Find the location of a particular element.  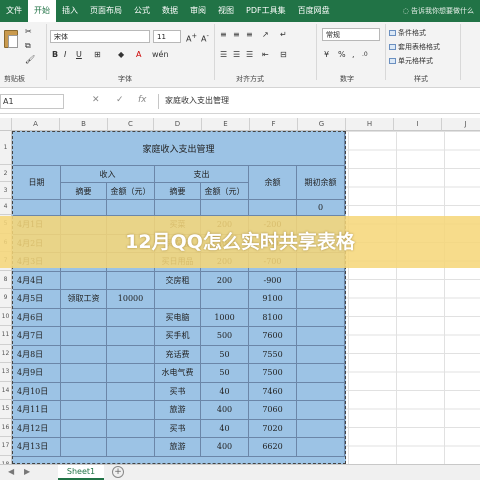

indent-icon: ⇤ is located at coordinates (265, 55).